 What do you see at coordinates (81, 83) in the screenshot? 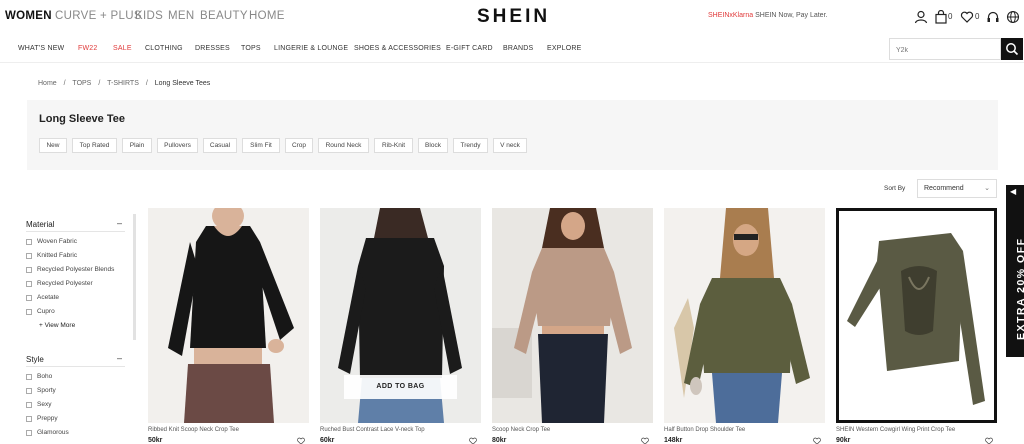
I see `breadcrumb-tops: TOPS` at bounding box center [81, 83].